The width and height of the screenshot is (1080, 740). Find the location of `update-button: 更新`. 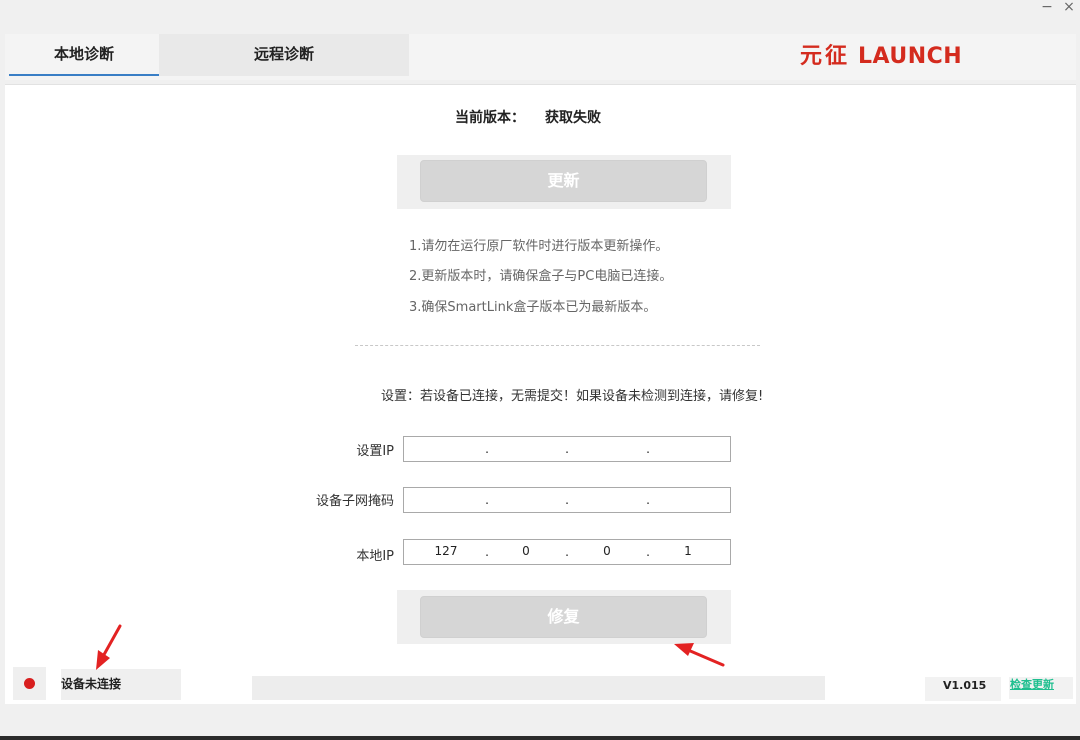

update-button: 更新 is located at coordinates (563, 181).